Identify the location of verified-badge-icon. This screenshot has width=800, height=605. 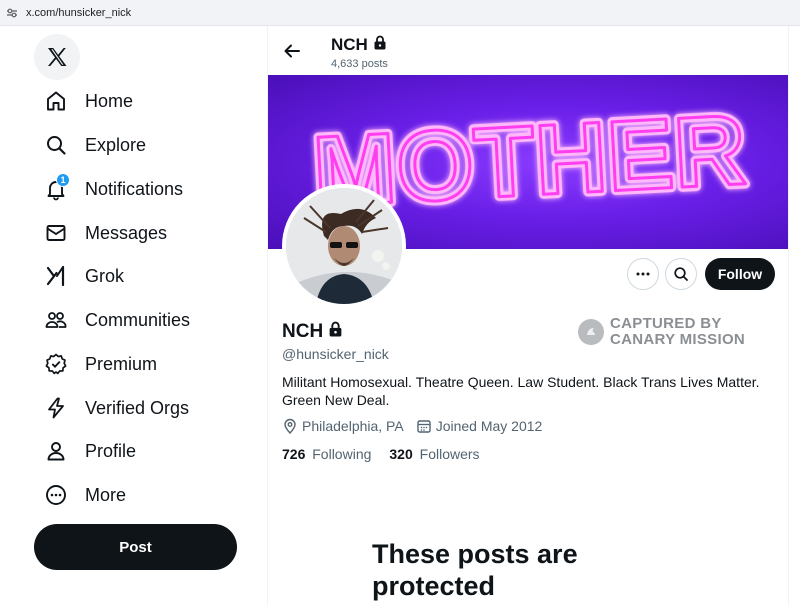
(56, 364).